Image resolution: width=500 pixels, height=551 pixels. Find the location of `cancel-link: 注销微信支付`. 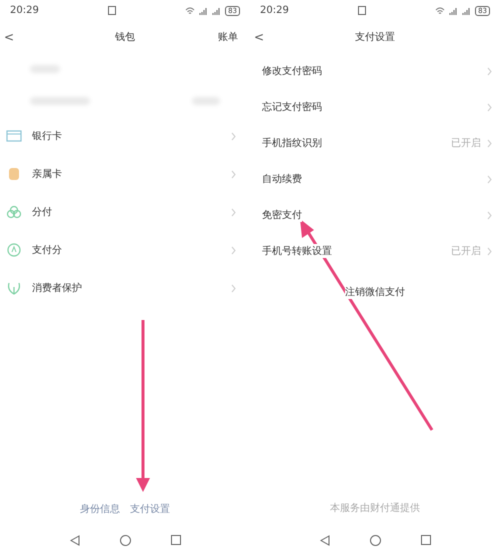

cancel-link: 注销微信支付 is located at coordinates (375, 292).